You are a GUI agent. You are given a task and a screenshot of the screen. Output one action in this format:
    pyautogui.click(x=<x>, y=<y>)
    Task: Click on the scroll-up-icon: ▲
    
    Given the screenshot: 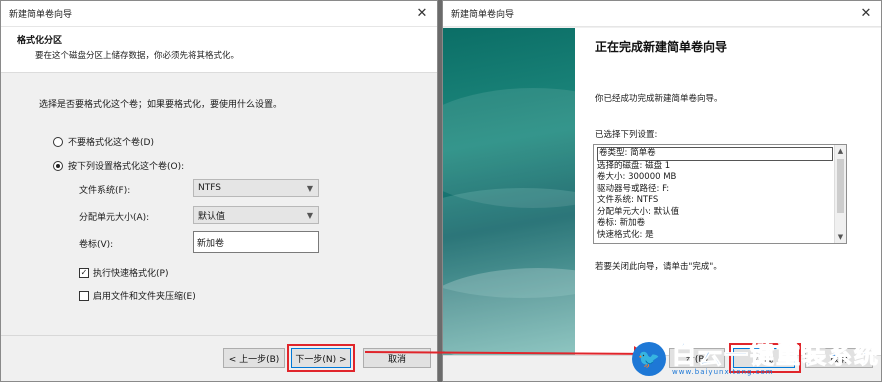 What is the action you would take?
    pyautogui.click(x=840, y=151)
    